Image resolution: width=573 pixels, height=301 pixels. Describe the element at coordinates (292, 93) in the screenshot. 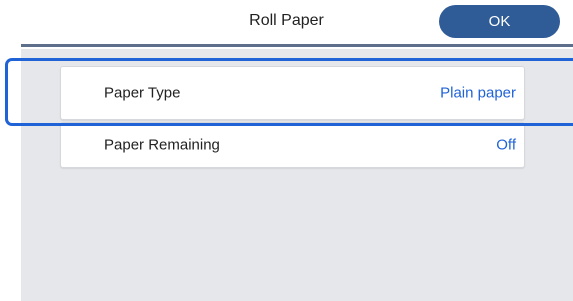

I see `setting-row-paper-type: Paper Type Plain paper` at that location.